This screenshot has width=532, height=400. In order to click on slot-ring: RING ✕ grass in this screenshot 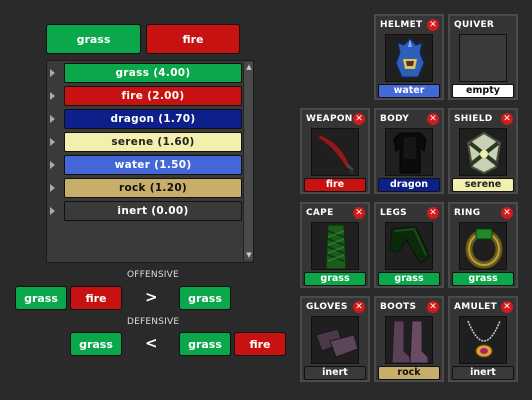, I will do `click(483, 245)`.